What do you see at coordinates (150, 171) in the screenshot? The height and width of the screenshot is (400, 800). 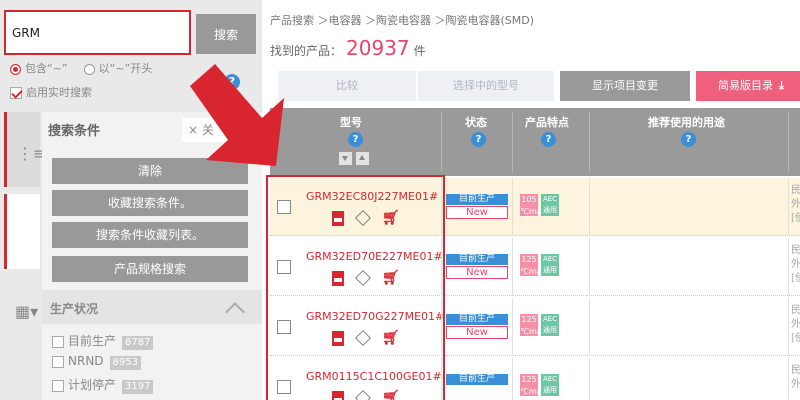 I see `clear-button: 清除` at bounding box center [150, 171].